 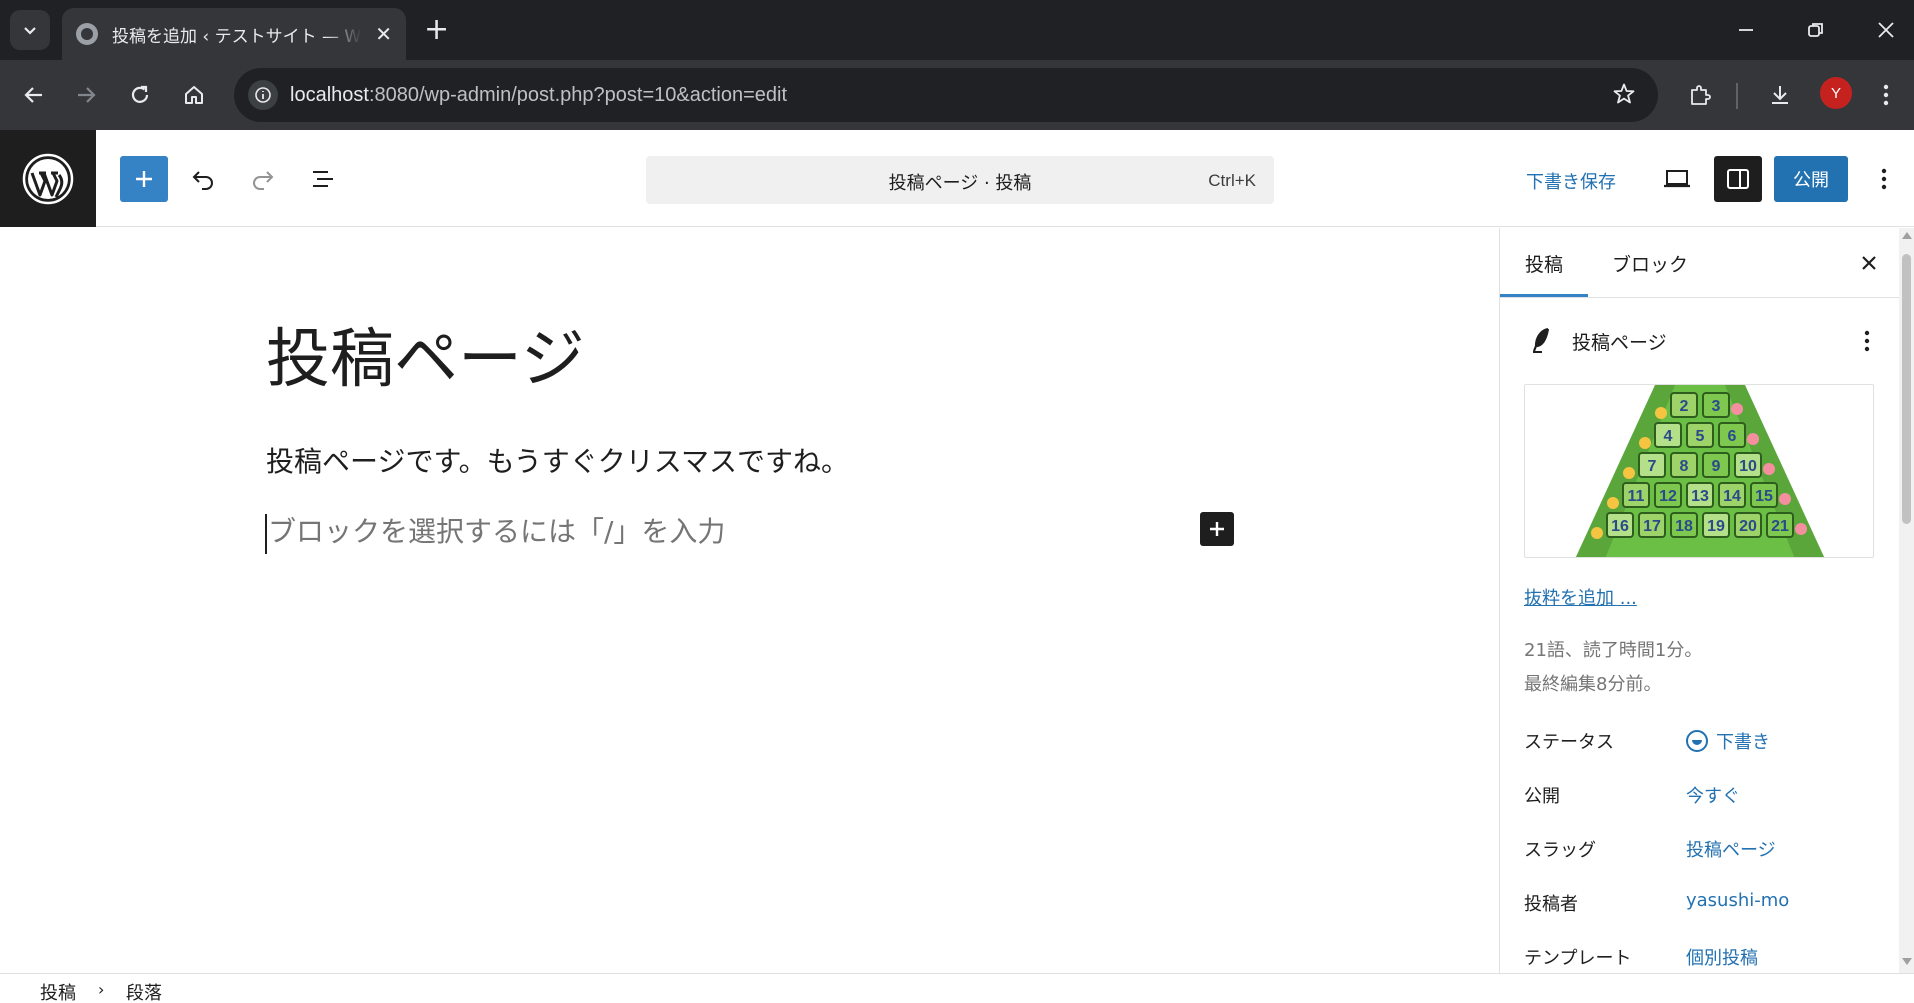 I want to click on arrow-left-icon, so click(x=33, y=95).